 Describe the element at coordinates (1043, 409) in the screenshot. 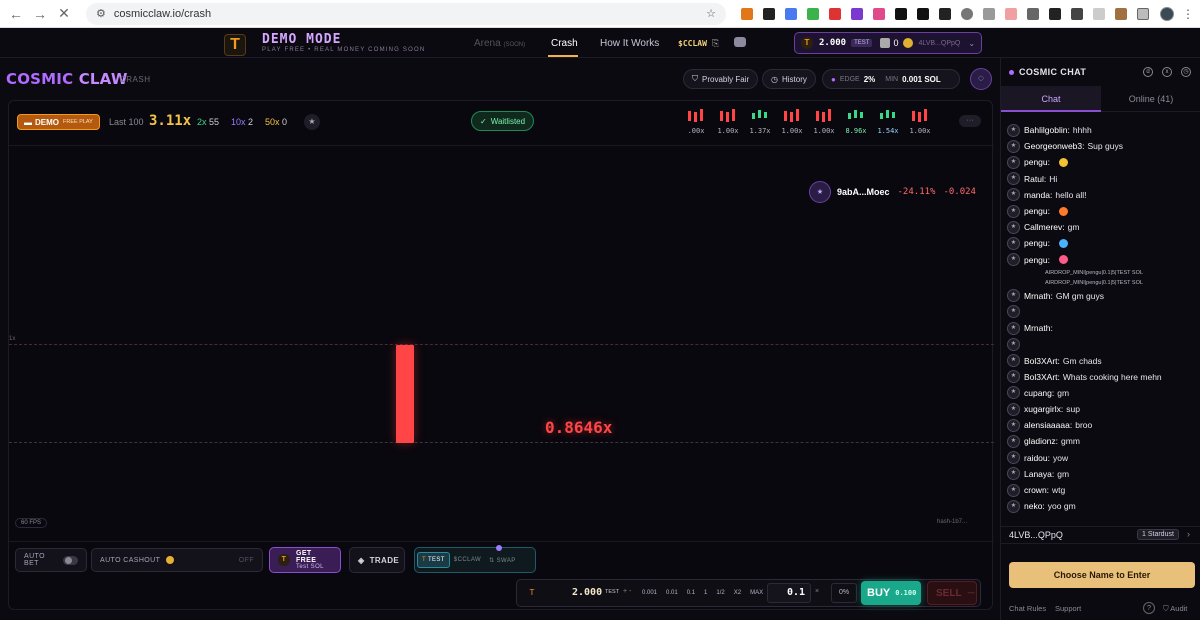

I see `chat-username: xugargirlx:` at that location.